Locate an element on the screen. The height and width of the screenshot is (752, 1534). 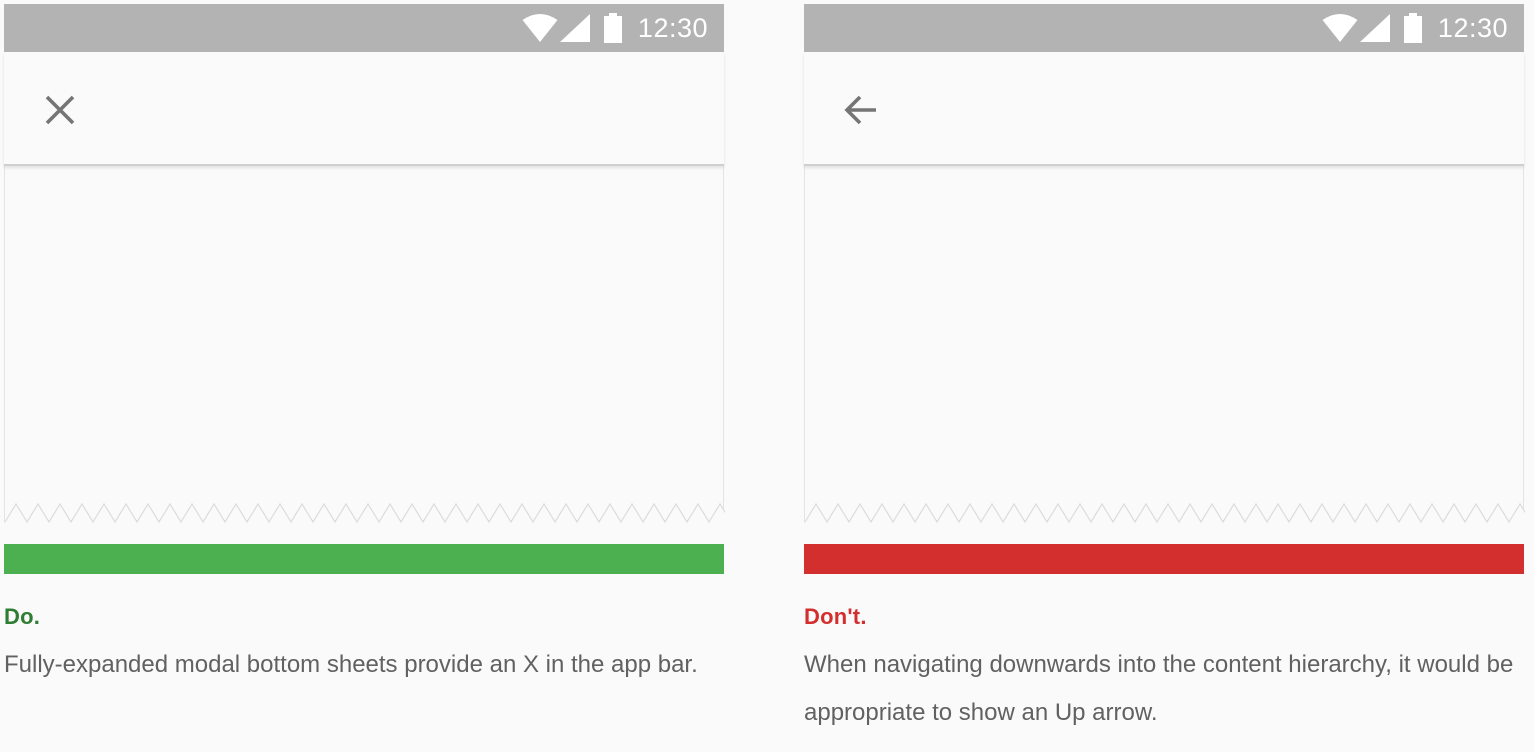
do-indicator-bar is located at coordinates (364, 559).